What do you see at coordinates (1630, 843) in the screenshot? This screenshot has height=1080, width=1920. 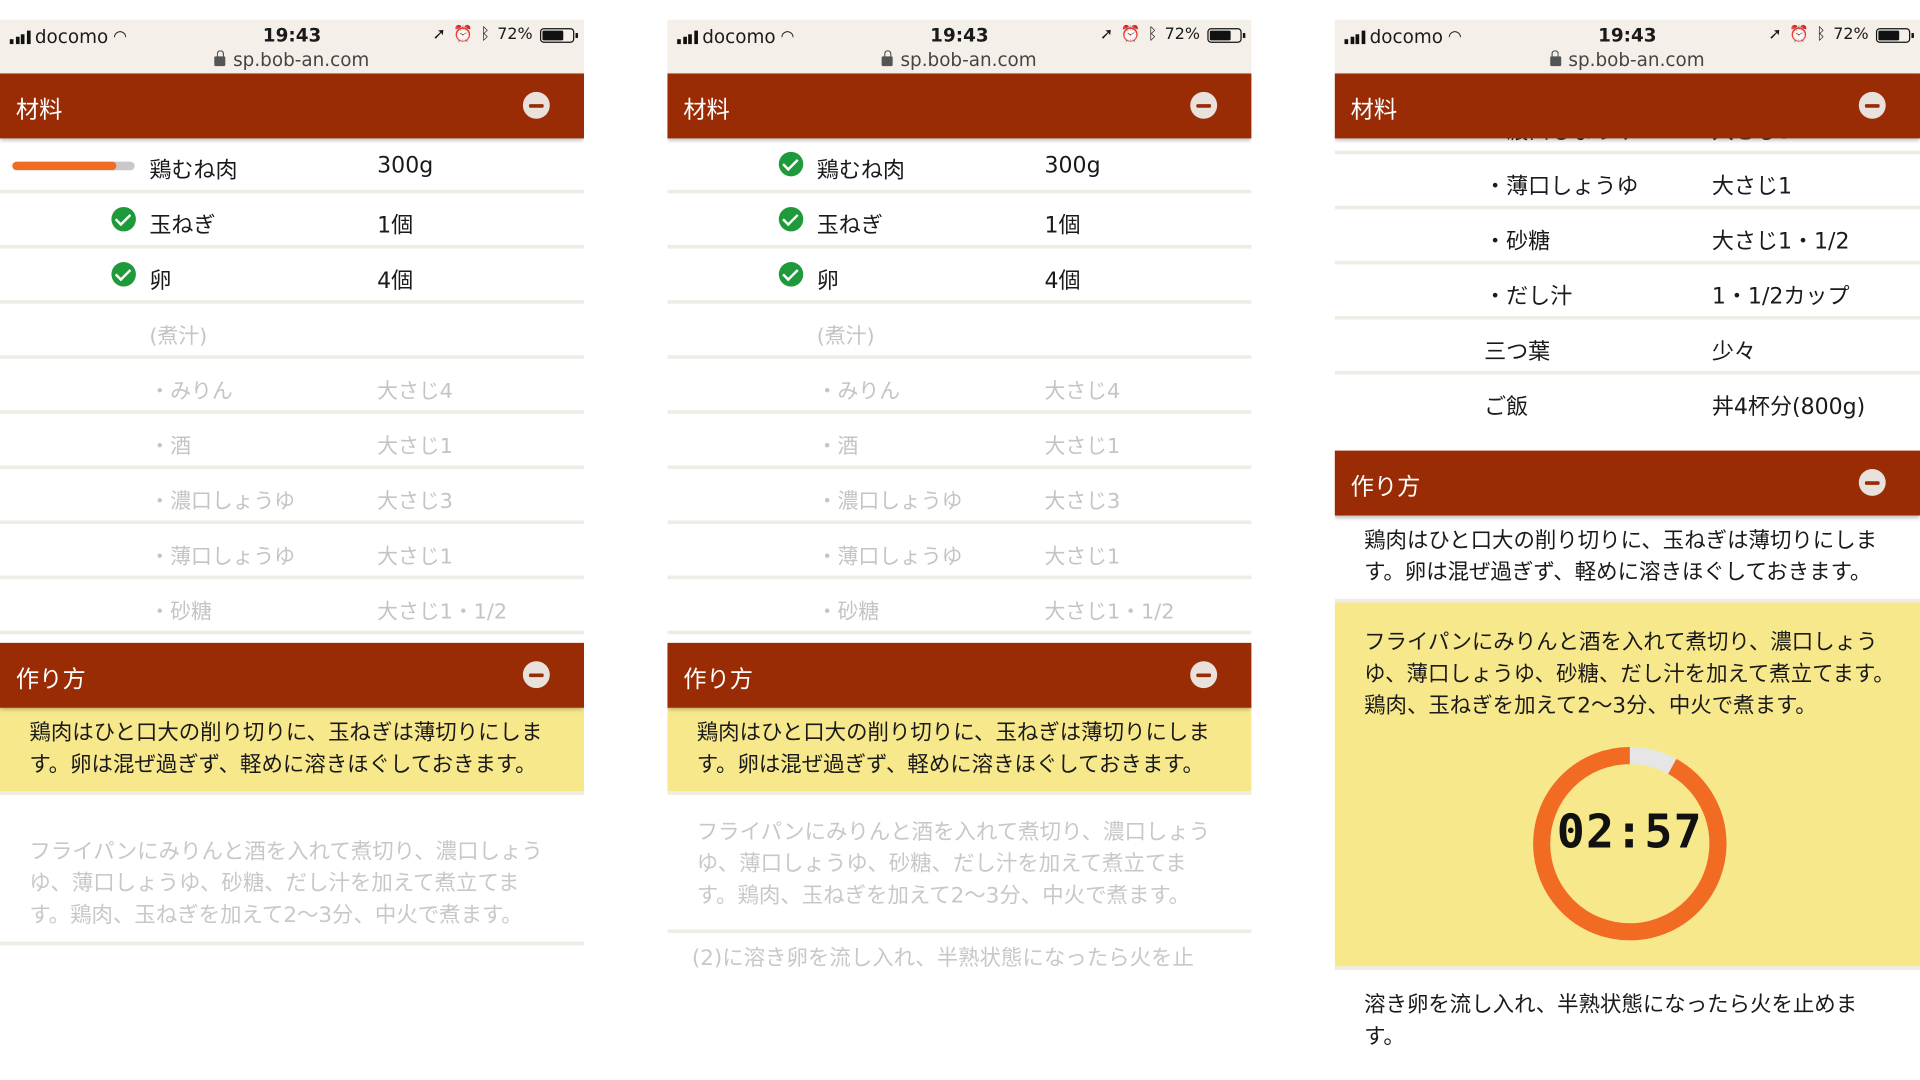 I see `countdown-timer: 02:57` at bounding box center [1630, 843].